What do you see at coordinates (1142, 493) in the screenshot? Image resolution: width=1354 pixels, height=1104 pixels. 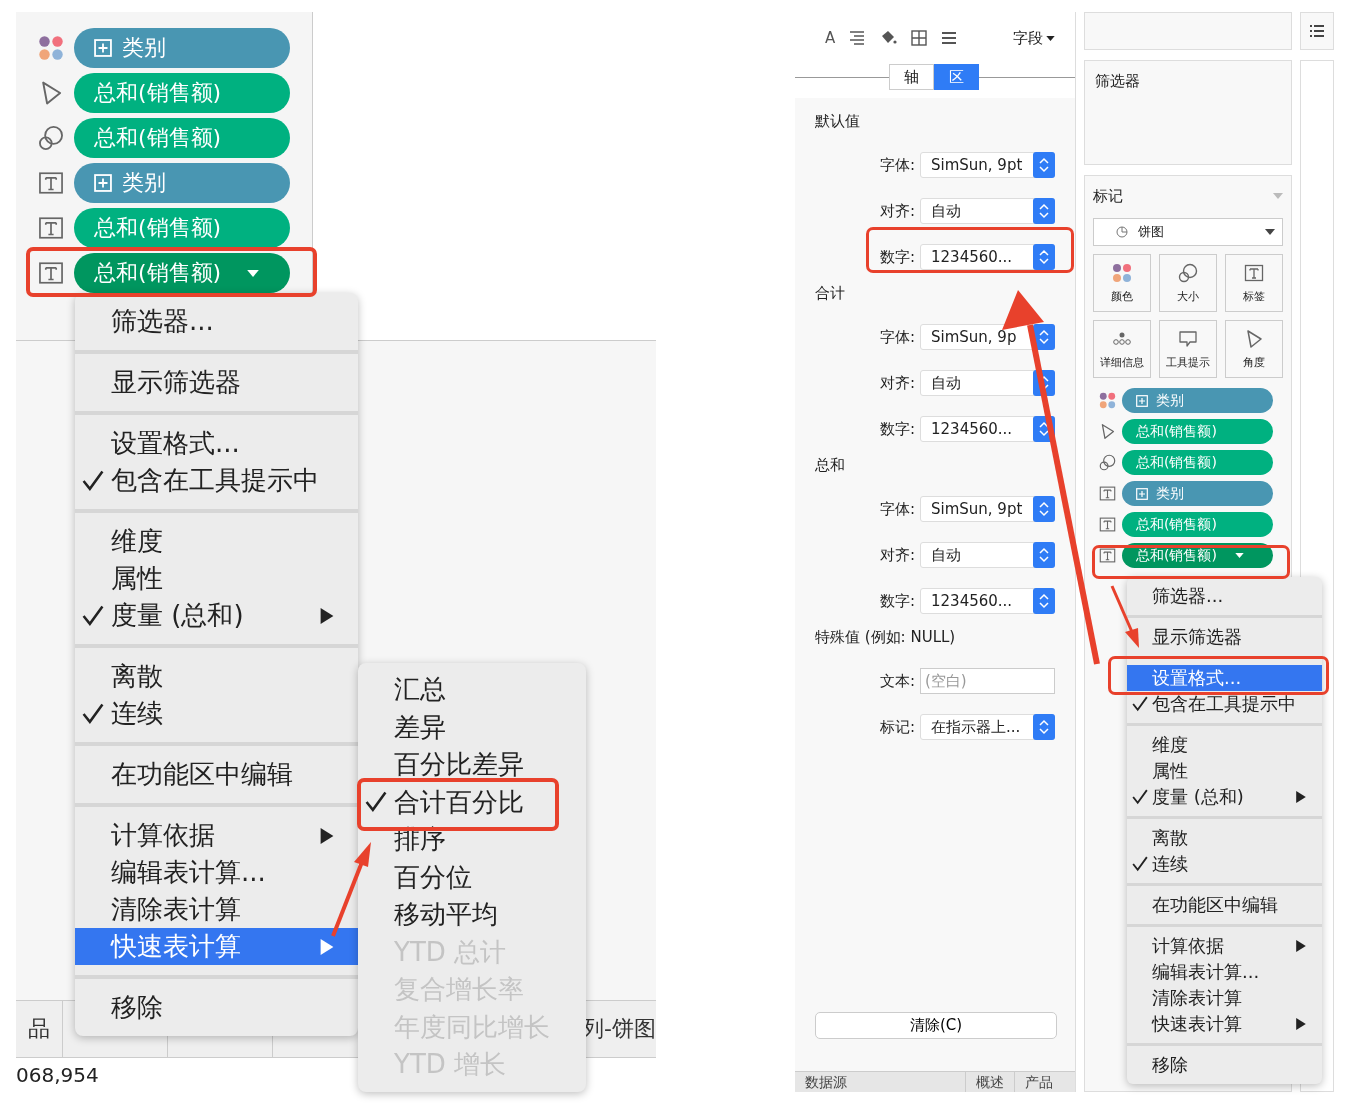 I see `plus-box-icon` at bounding box center [1142, 493].